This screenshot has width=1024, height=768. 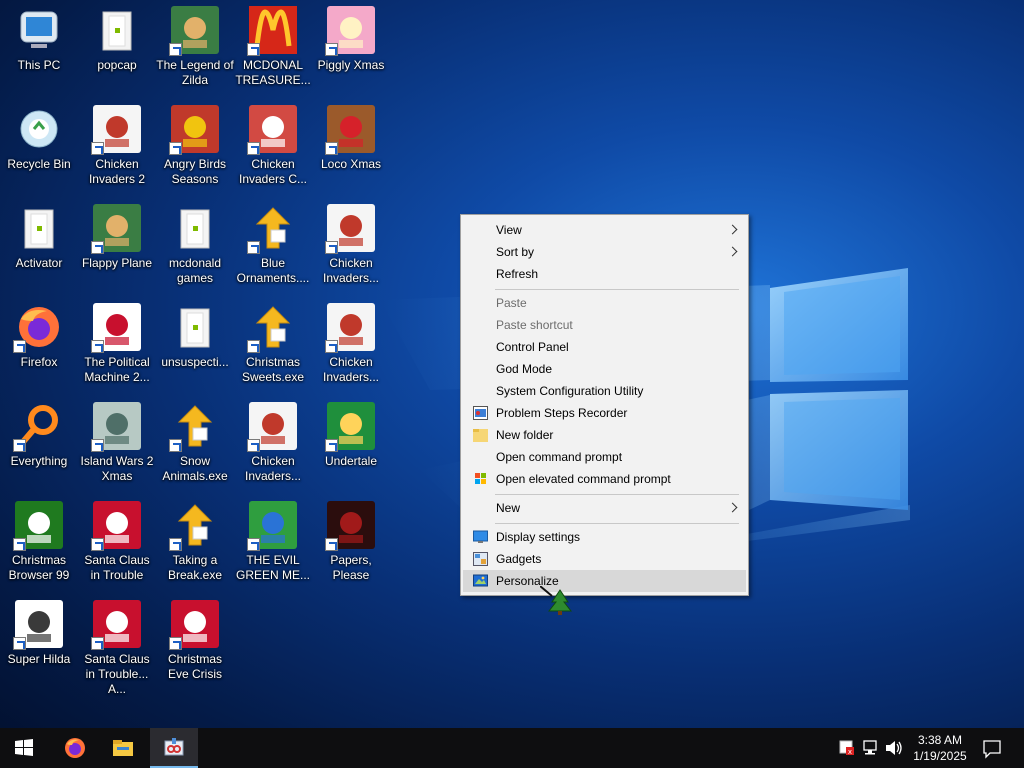 I want to click on start-button, so click(x=24, y=748).